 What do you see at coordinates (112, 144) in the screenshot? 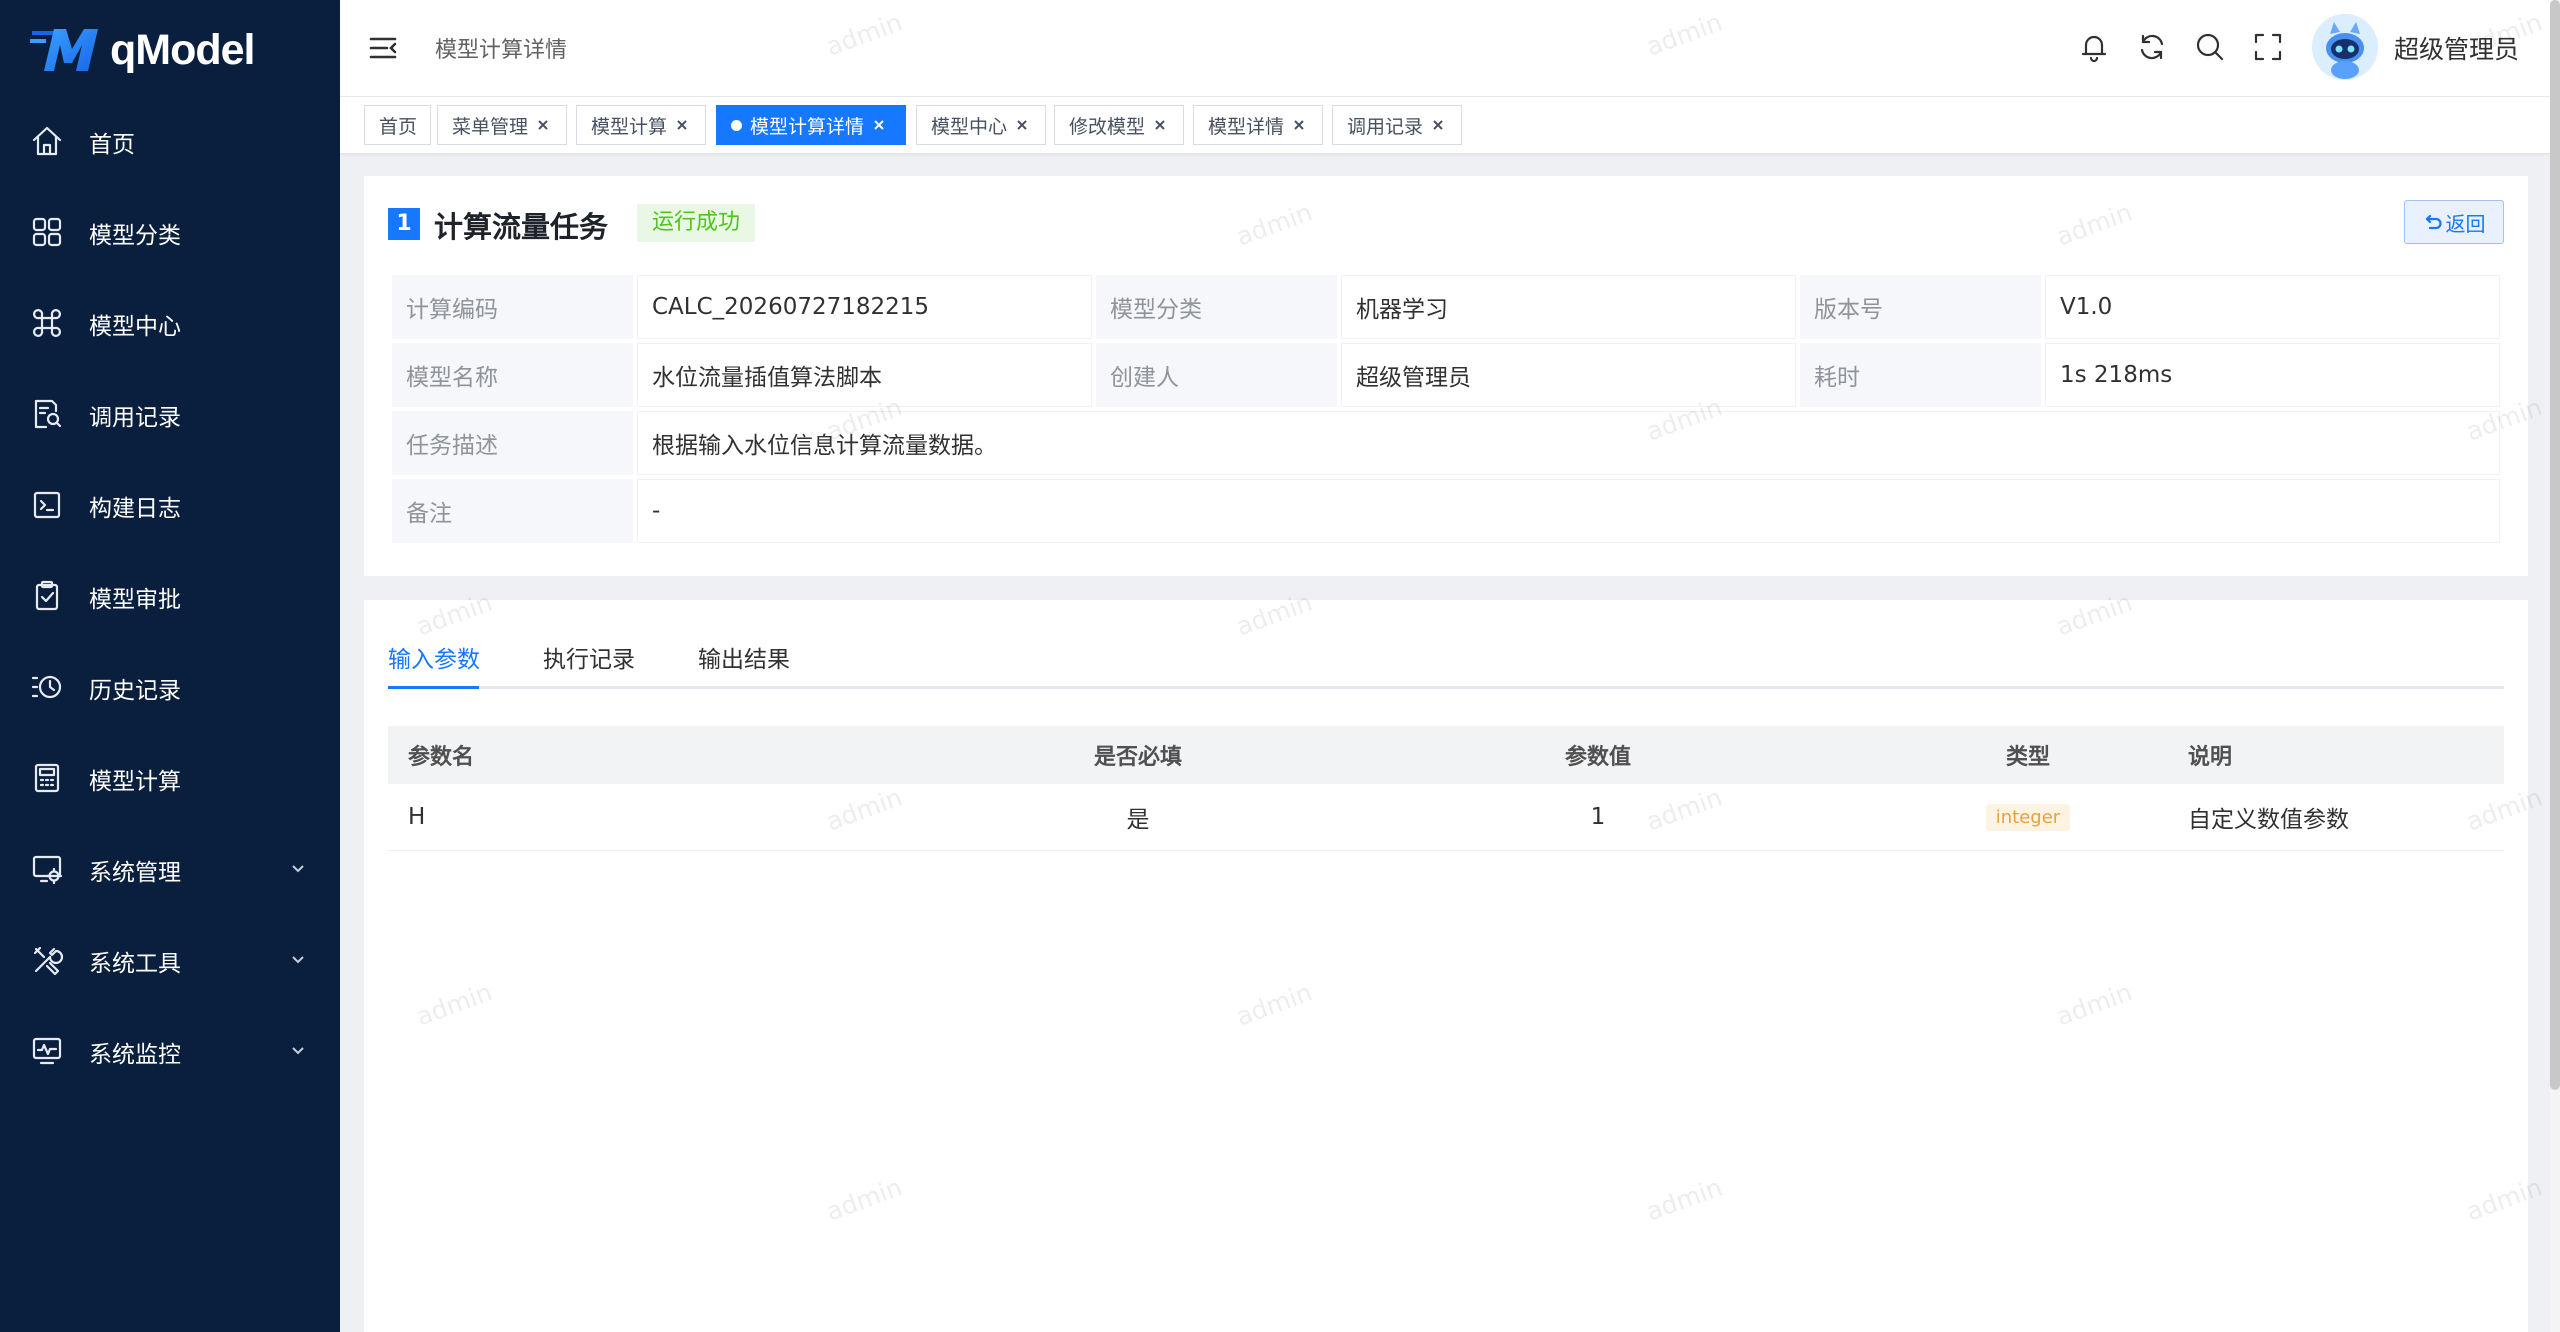
I see `sidebar-item-label: 首页` at bounding box center [112, 144].